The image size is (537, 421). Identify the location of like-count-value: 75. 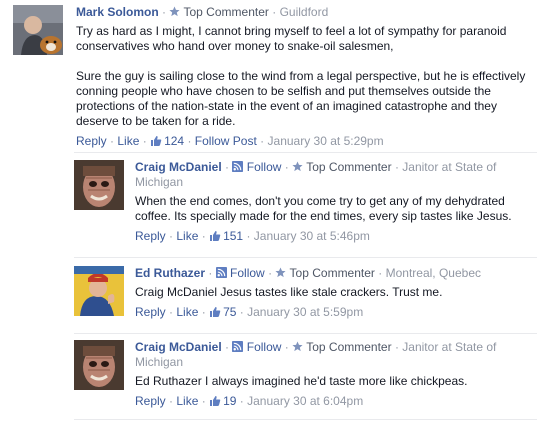
(230, 312).